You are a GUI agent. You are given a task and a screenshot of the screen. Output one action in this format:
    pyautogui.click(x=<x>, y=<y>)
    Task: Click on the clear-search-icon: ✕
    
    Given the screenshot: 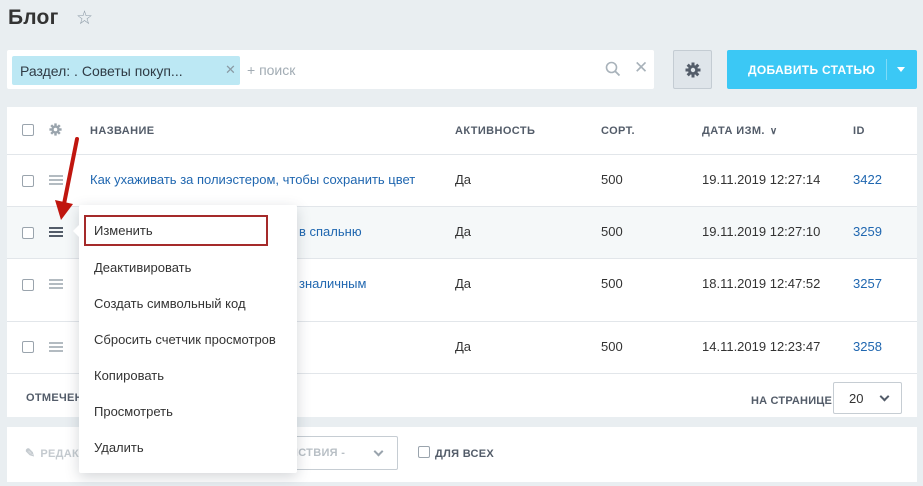 What is the action you would take?
    pyautogui.click(x=641, y=67)
    